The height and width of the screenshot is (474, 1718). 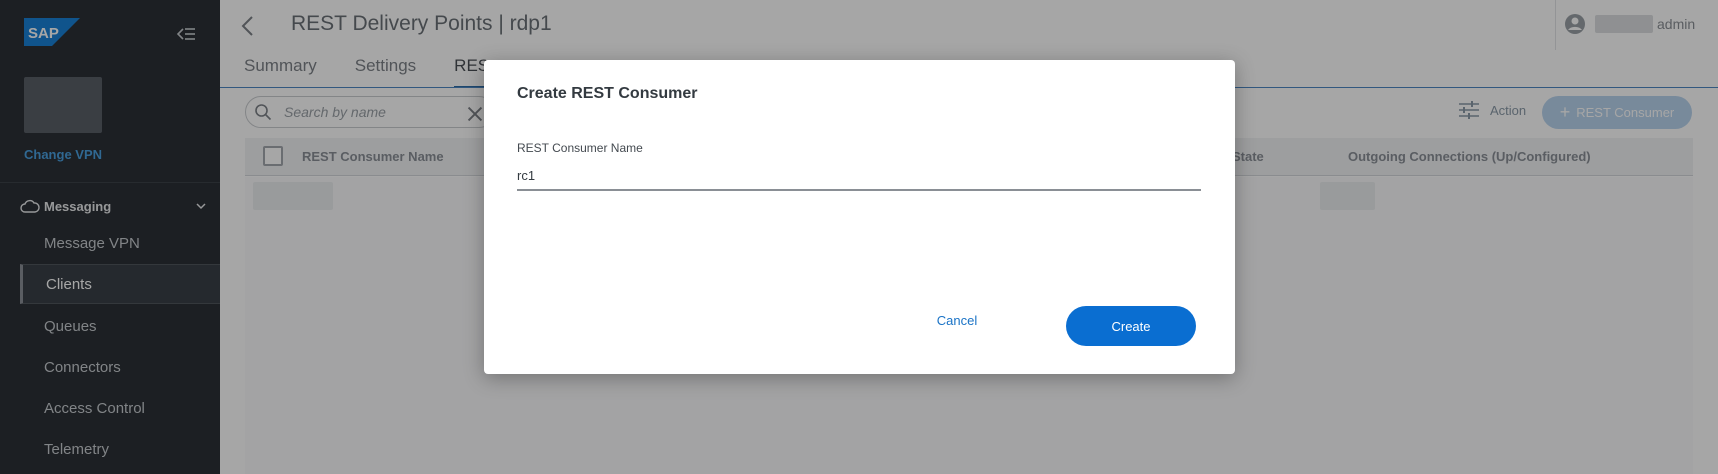 What do you see at coordinates (607, 93) in the screenshot?
I see `dialog-title: Create REST Consumer` at bounding box center [607, 93].